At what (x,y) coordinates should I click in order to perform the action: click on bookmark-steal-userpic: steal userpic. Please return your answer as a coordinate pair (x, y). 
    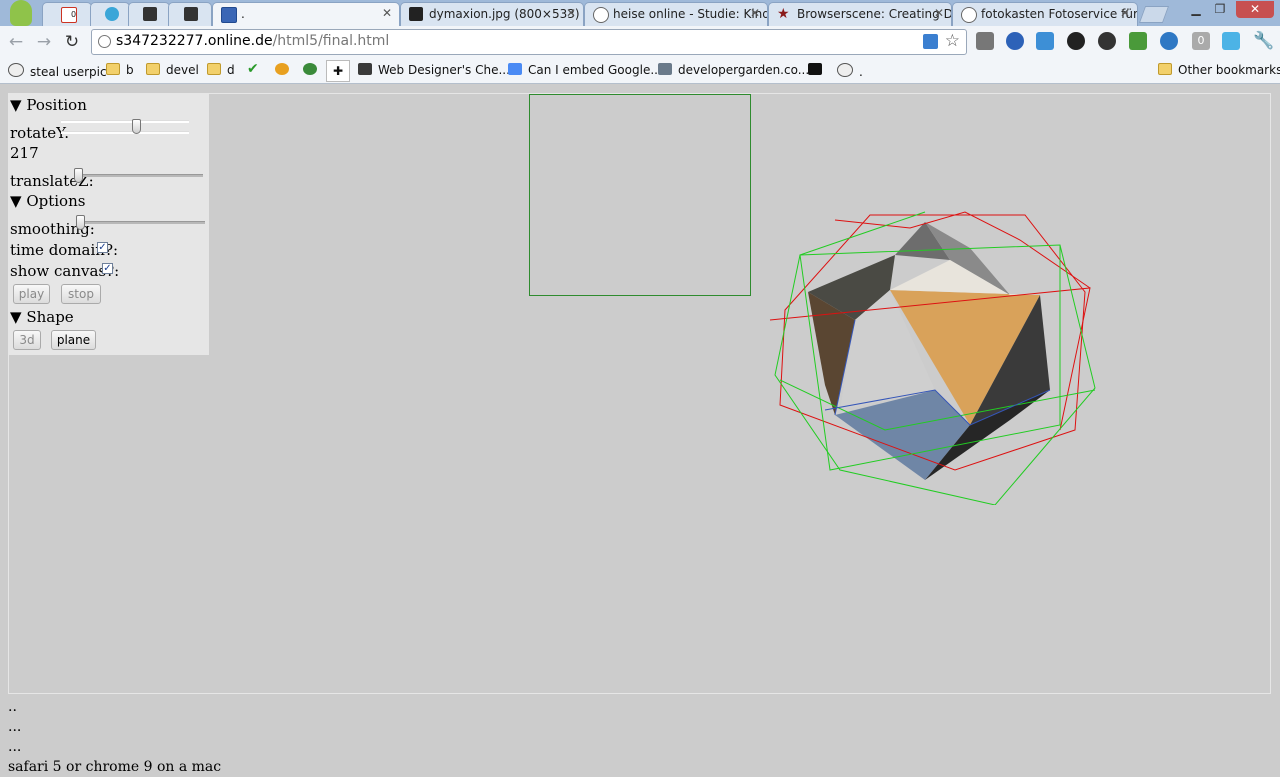
    Looking at the image, I should click on (57, 71).